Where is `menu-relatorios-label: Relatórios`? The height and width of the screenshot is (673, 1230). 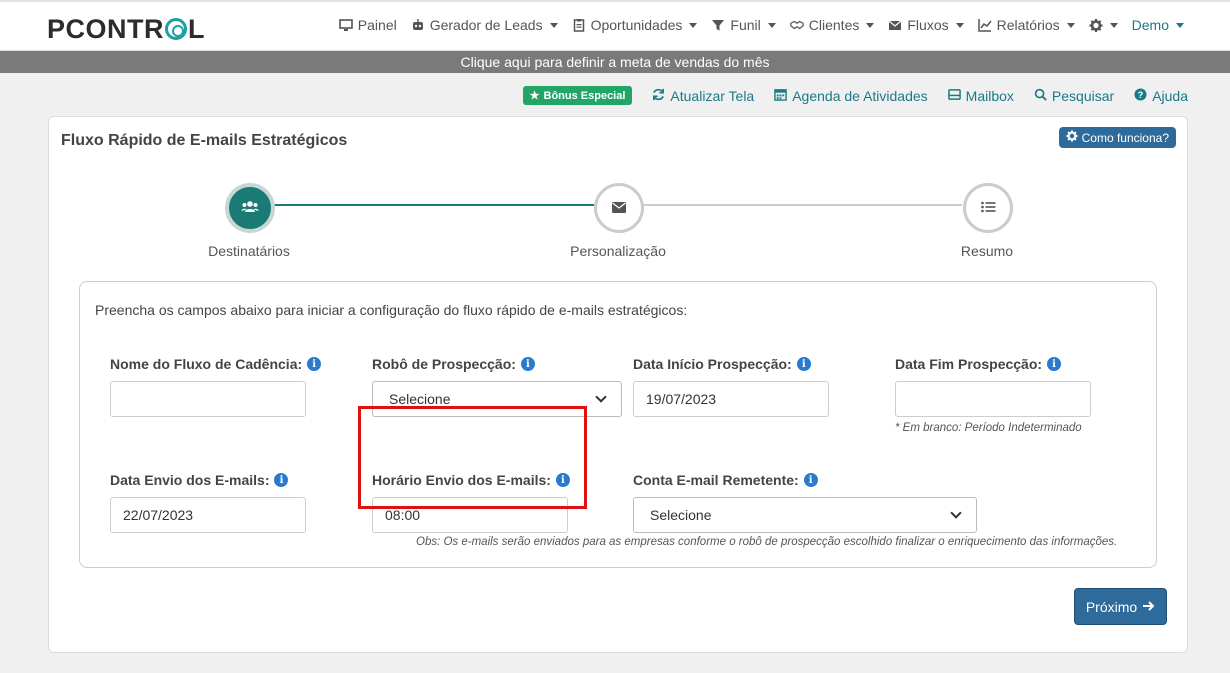
menu-relatorios-label: Relatórios is located at coordinates (1028, 25).